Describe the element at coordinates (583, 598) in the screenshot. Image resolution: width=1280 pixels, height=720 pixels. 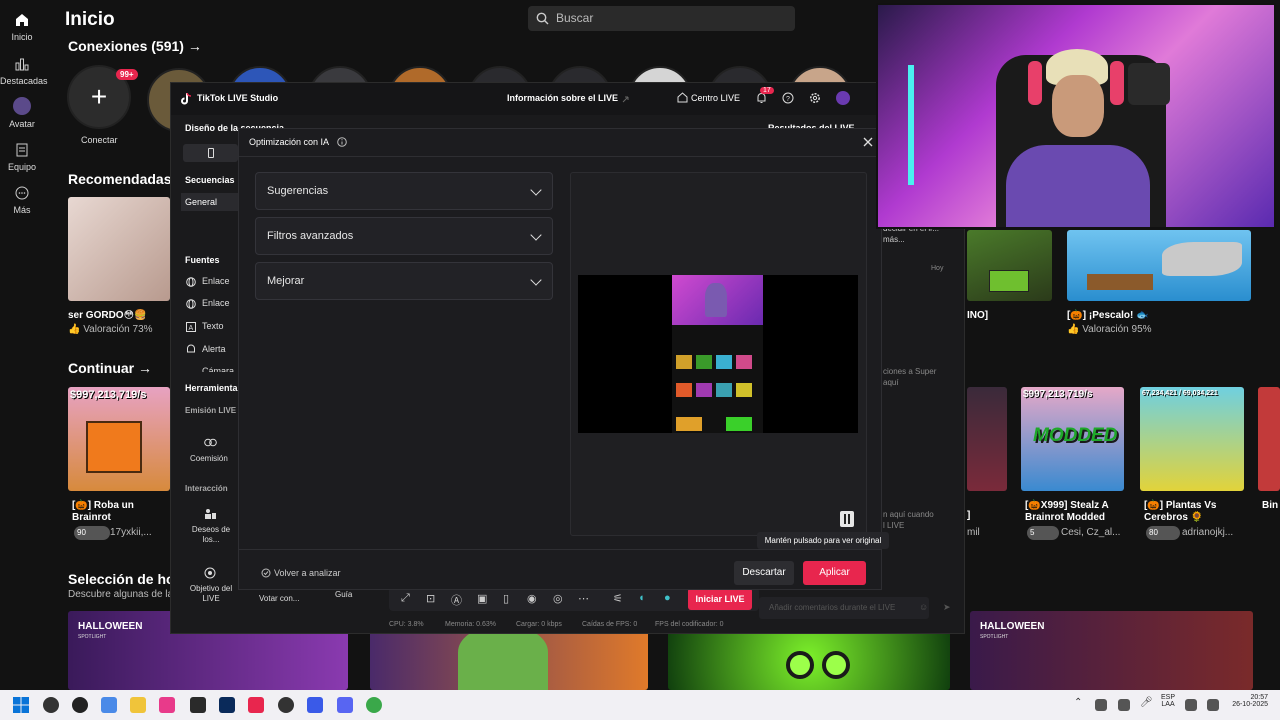
I see `more-options-icon: ⋯` at that location.